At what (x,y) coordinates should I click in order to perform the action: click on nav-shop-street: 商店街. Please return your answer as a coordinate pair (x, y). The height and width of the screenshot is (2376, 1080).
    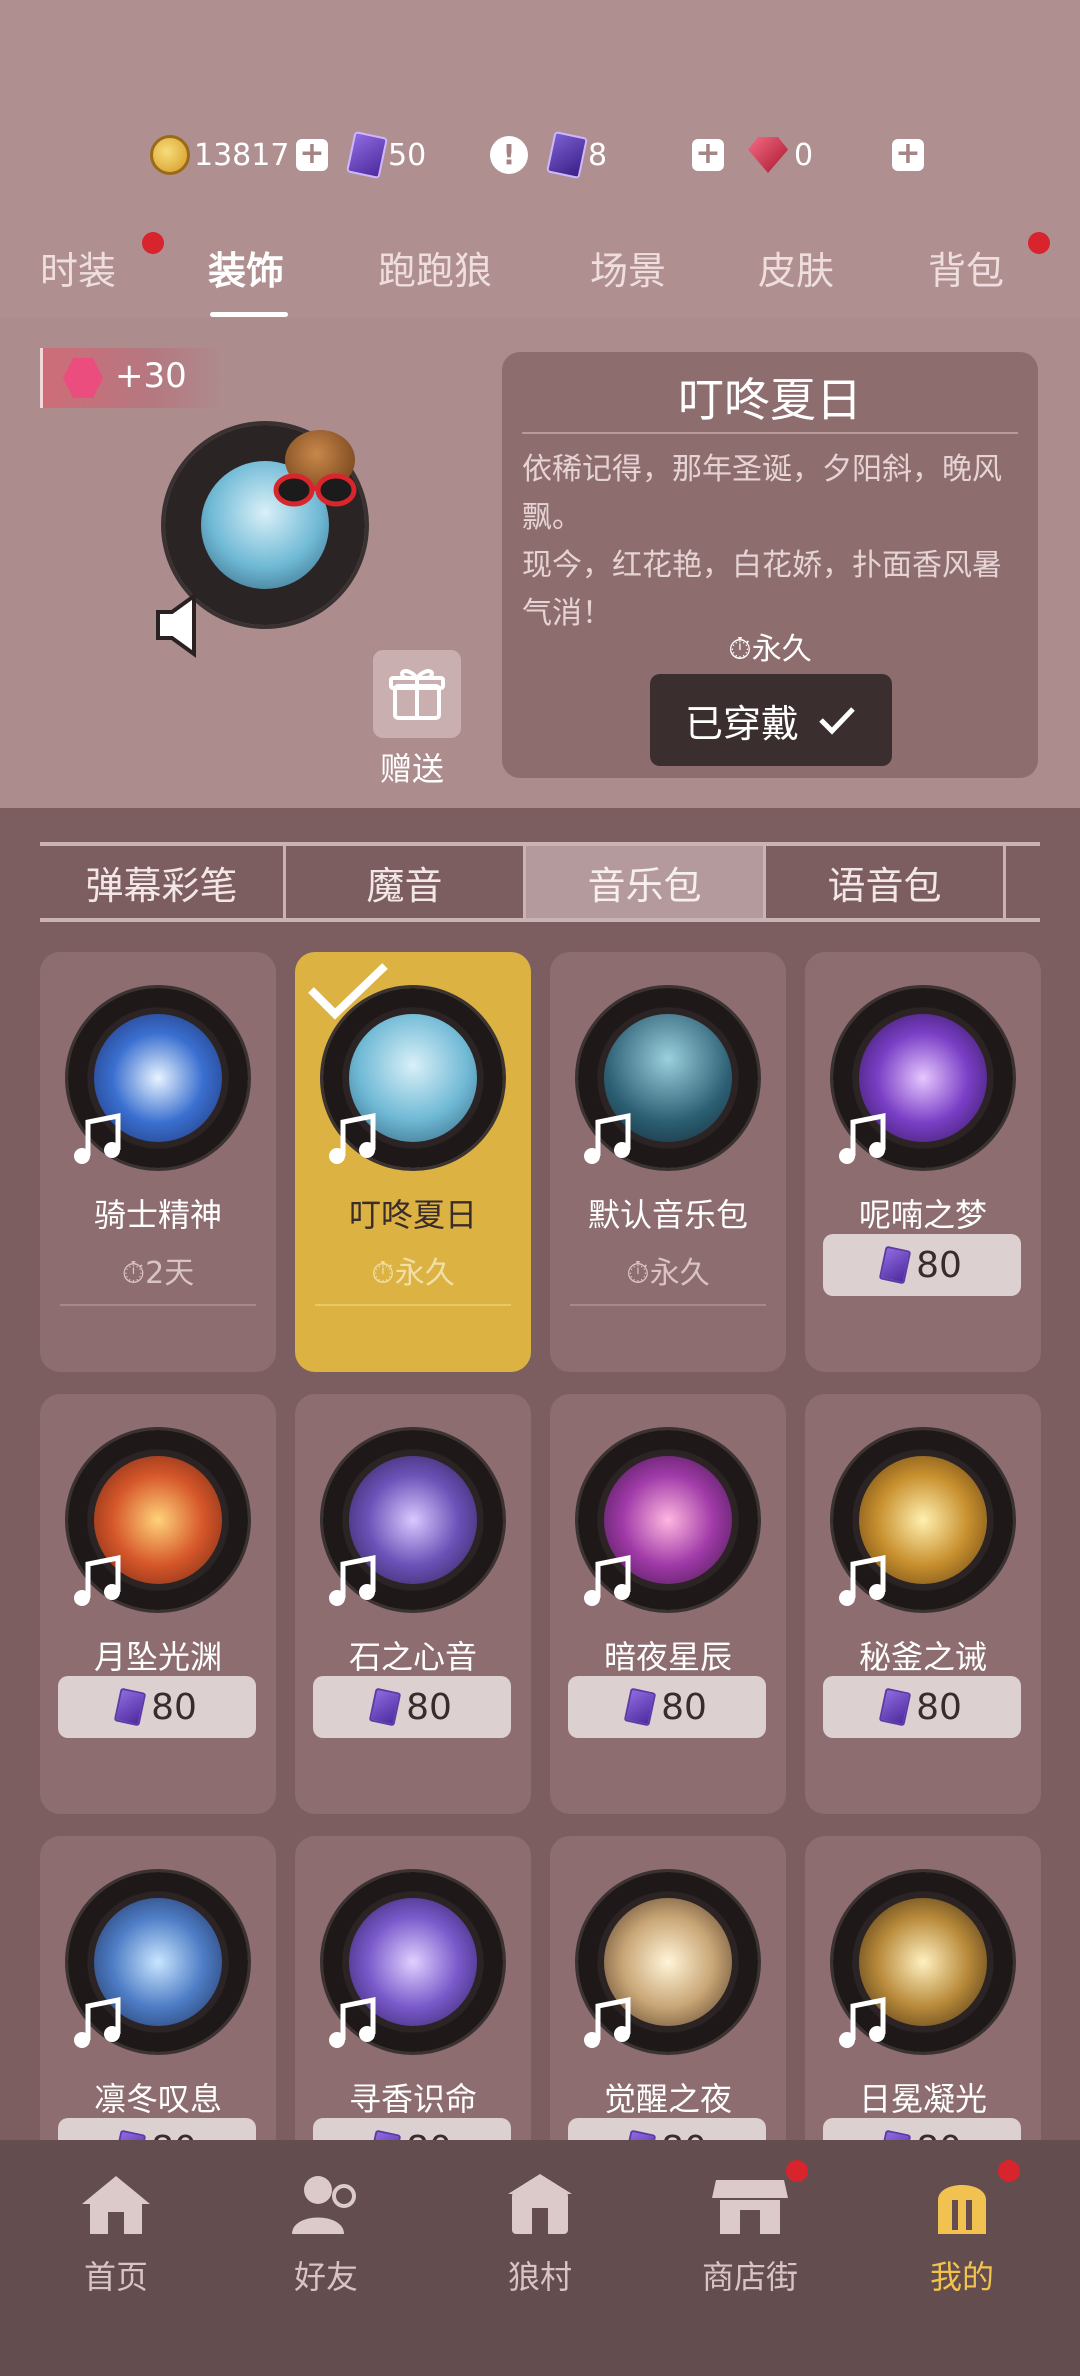
    Looking at the image, I should click on (750, 2234).